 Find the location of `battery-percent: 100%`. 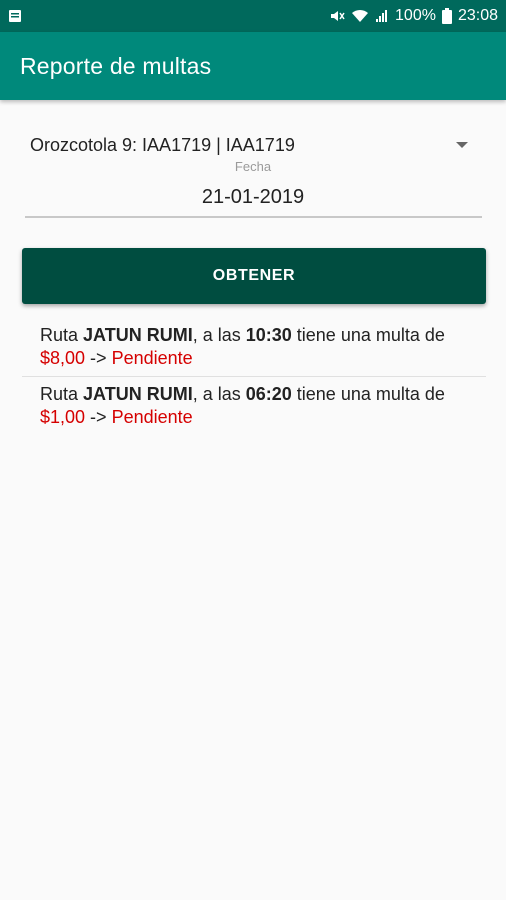

battery-percent: 100% is located at coordinates (415, 15).